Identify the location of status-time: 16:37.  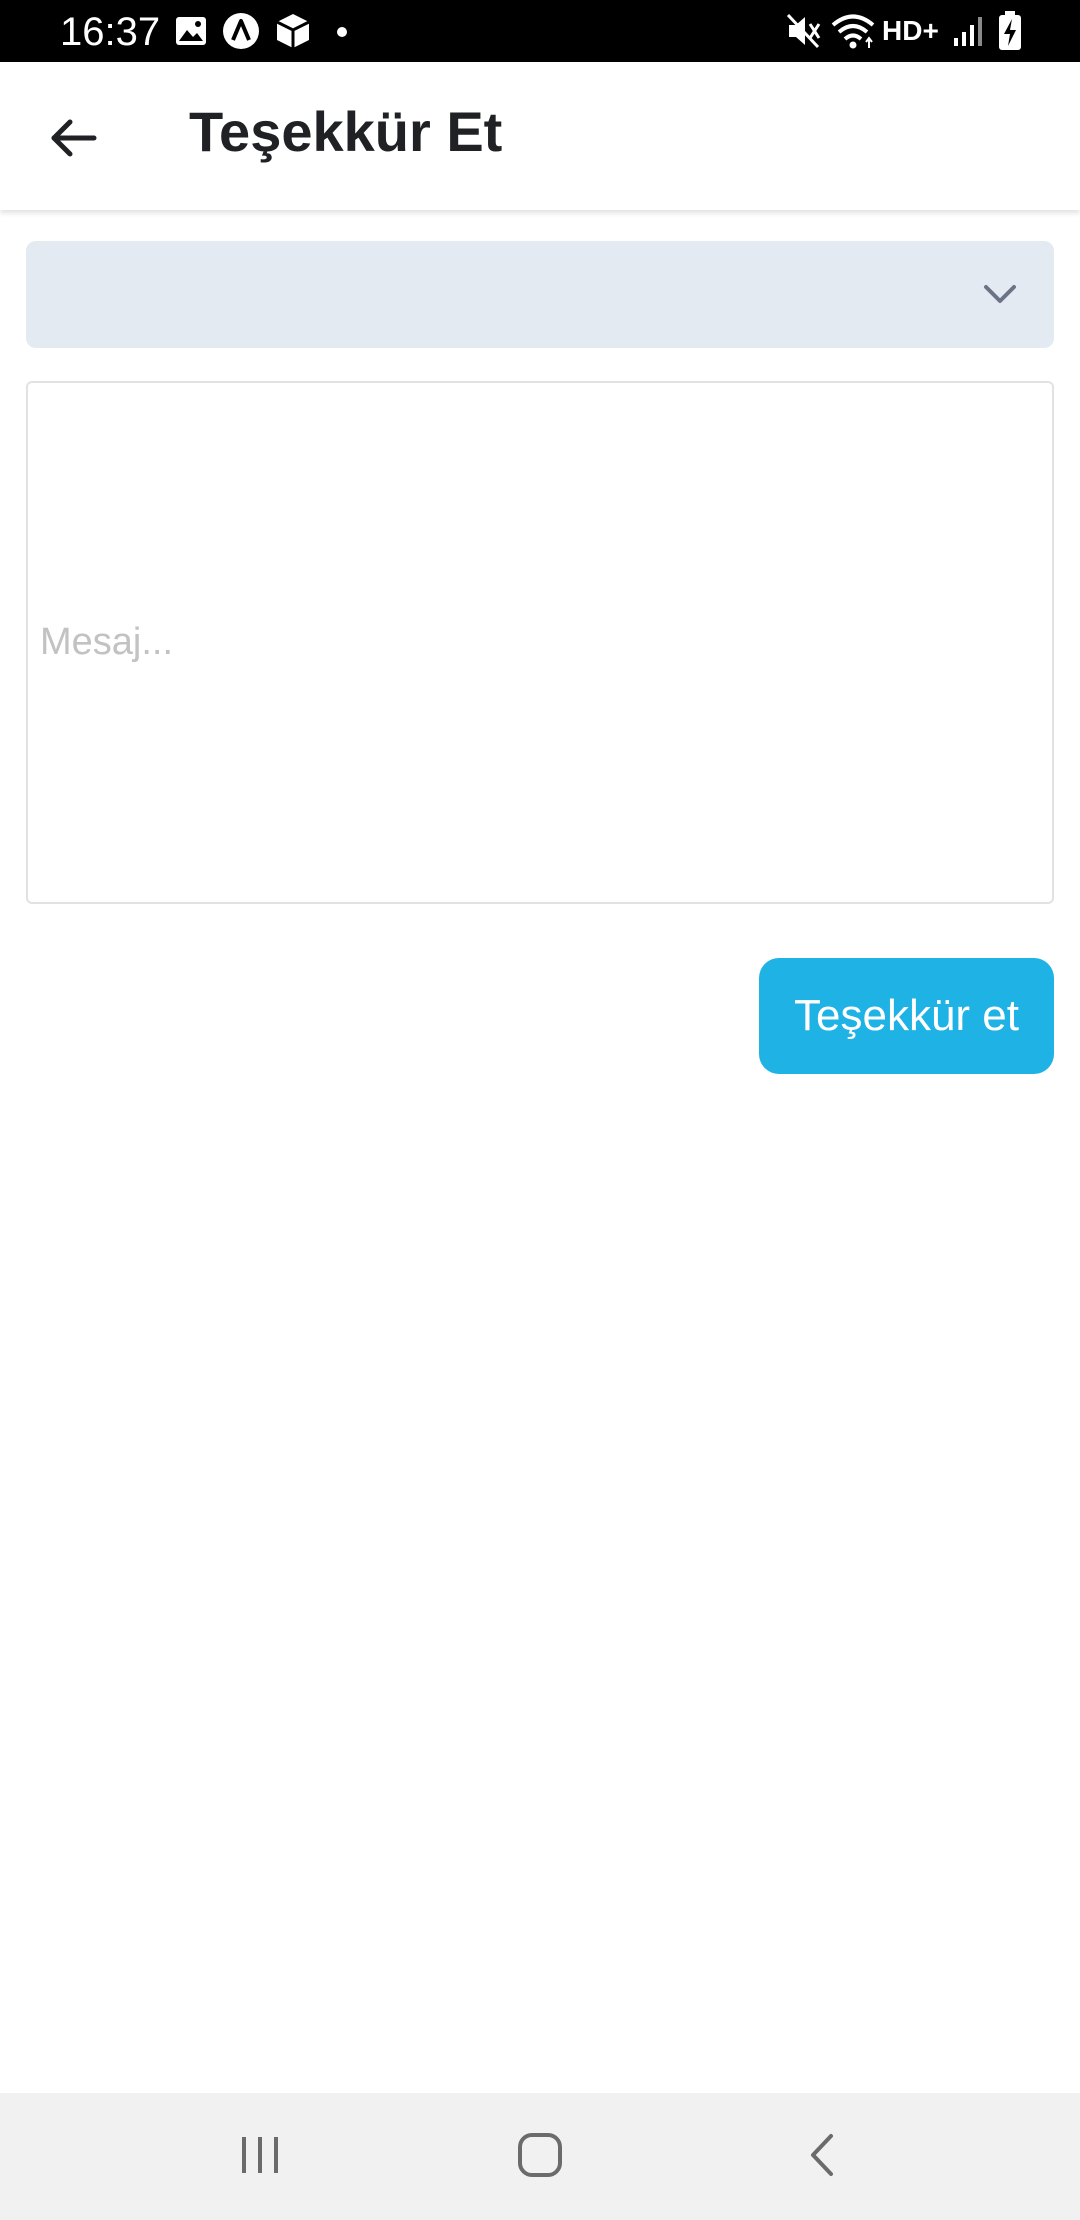
(110, 32).